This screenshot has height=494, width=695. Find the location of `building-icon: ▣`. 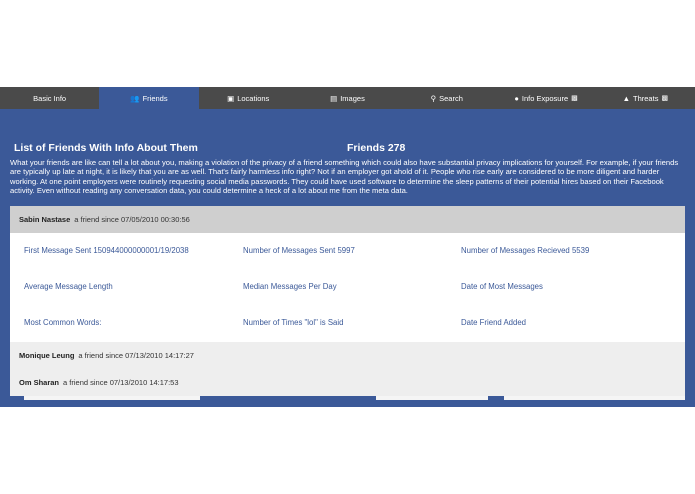

building-icon: ▣ is located at coordinates (231, 98).